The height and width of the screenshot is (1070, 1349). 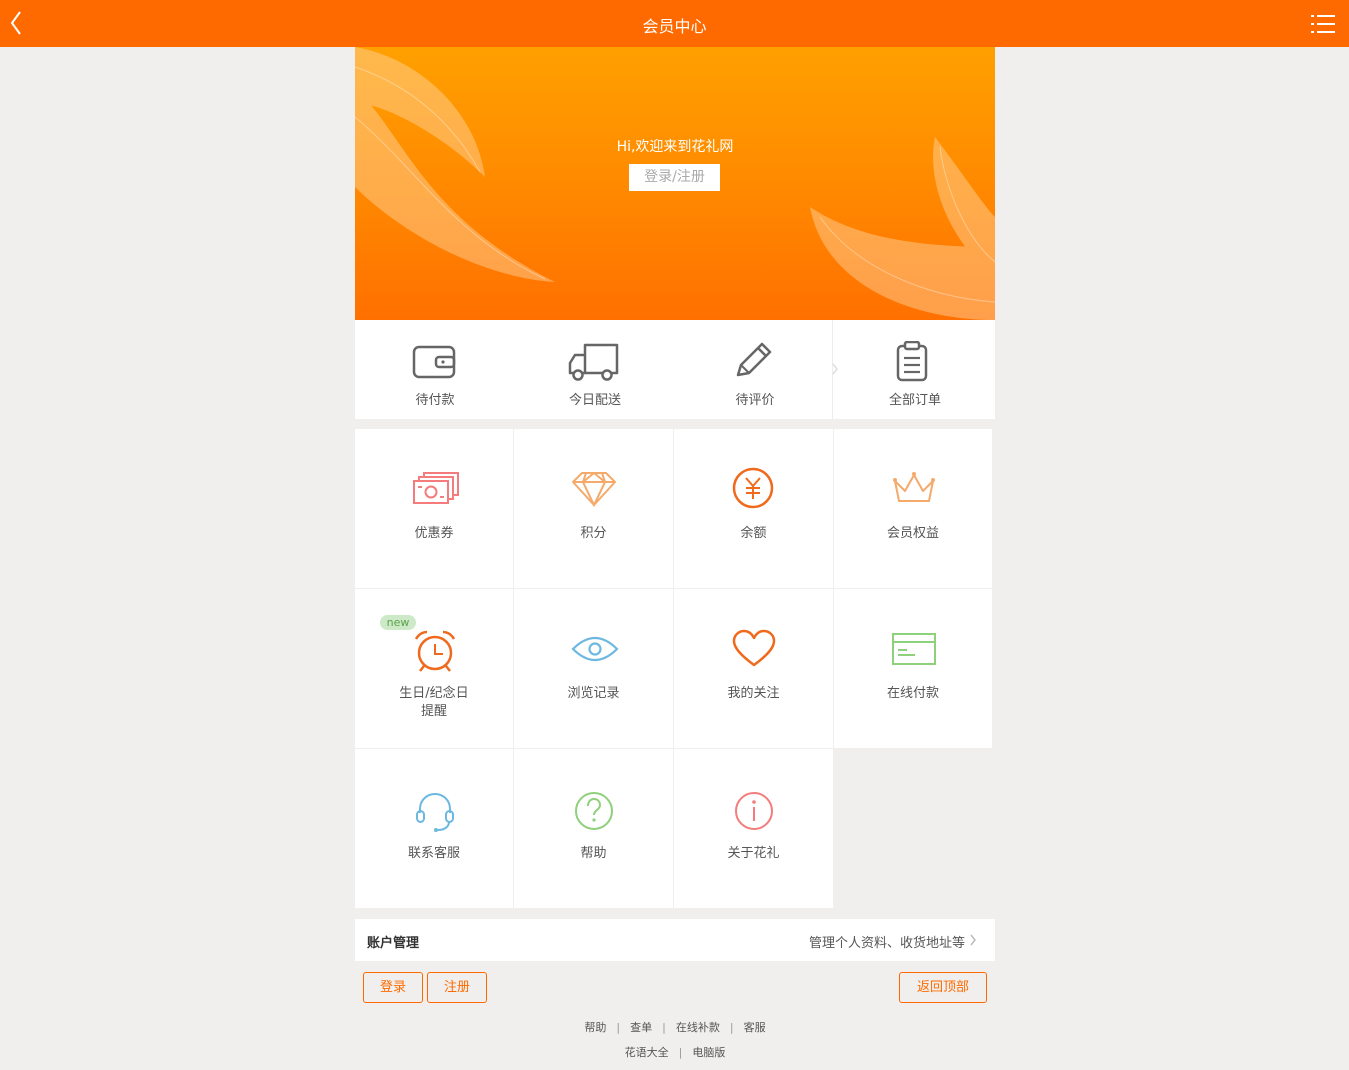 I want to click on grid-item-help: 帮助, so click(x=593, y=828).